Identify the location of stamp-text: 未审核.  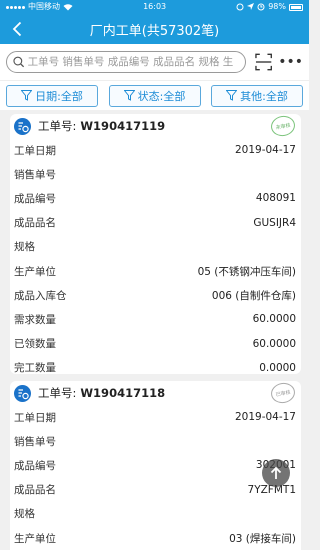
(283, 126).